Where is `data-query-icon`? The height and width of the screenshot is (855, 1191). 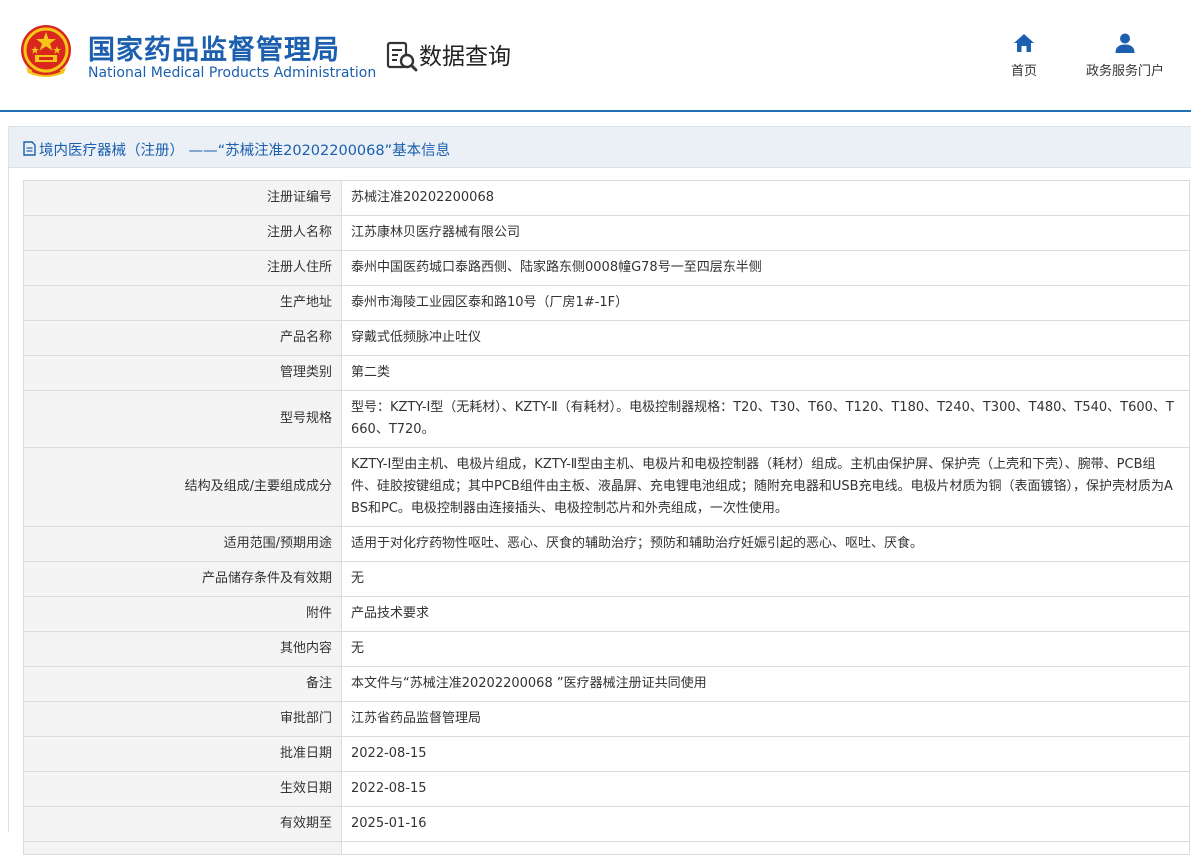
data-query-icon is located at coordinates (402, 56).